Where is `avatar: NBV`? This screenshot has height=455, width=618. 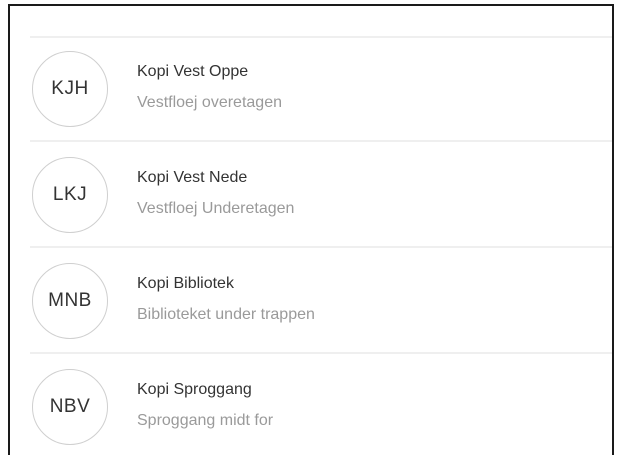
avatar: NBV is located at coordinates (70, 407).